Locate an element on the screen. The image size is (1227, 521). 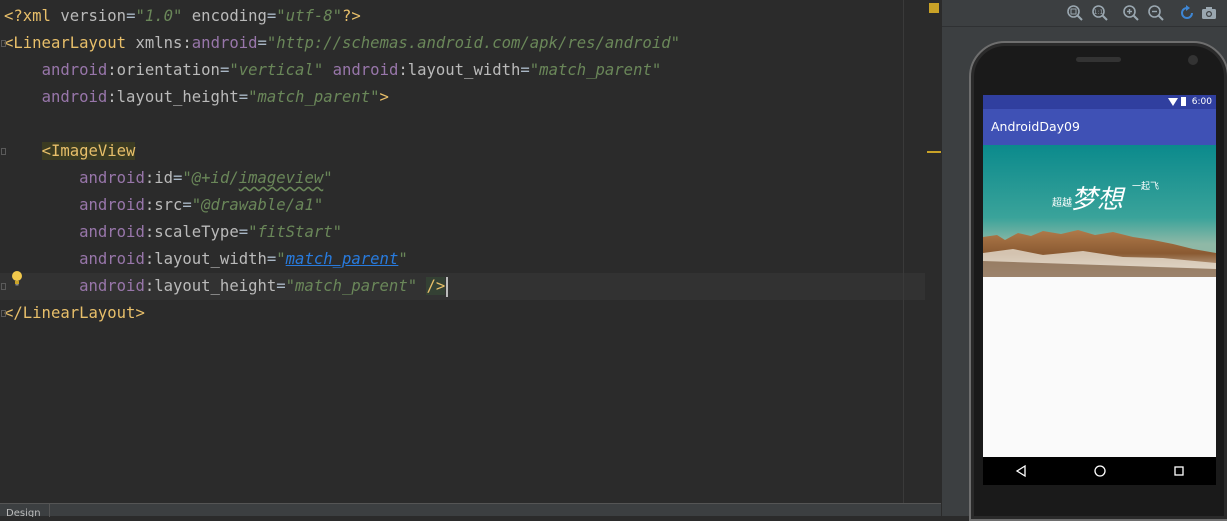
image-text-main: 梦想 is located at coordinates (1098, 200).